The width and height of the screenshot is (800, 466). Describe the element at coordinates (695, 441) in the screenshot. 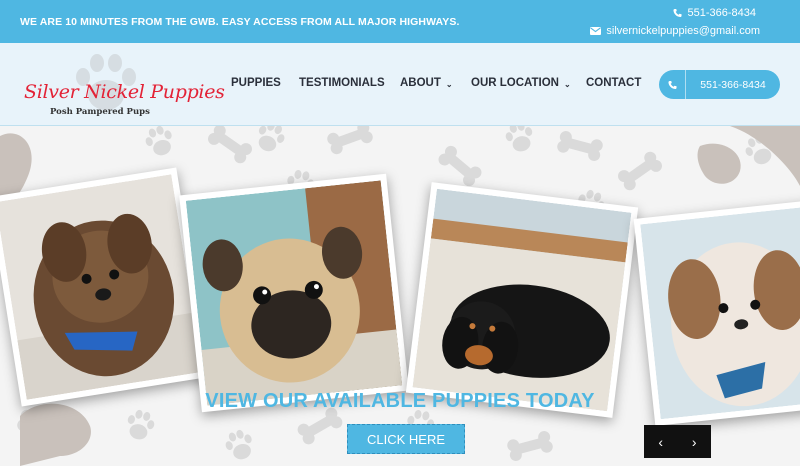

I see `chevron-right-icon: ›` at that location.